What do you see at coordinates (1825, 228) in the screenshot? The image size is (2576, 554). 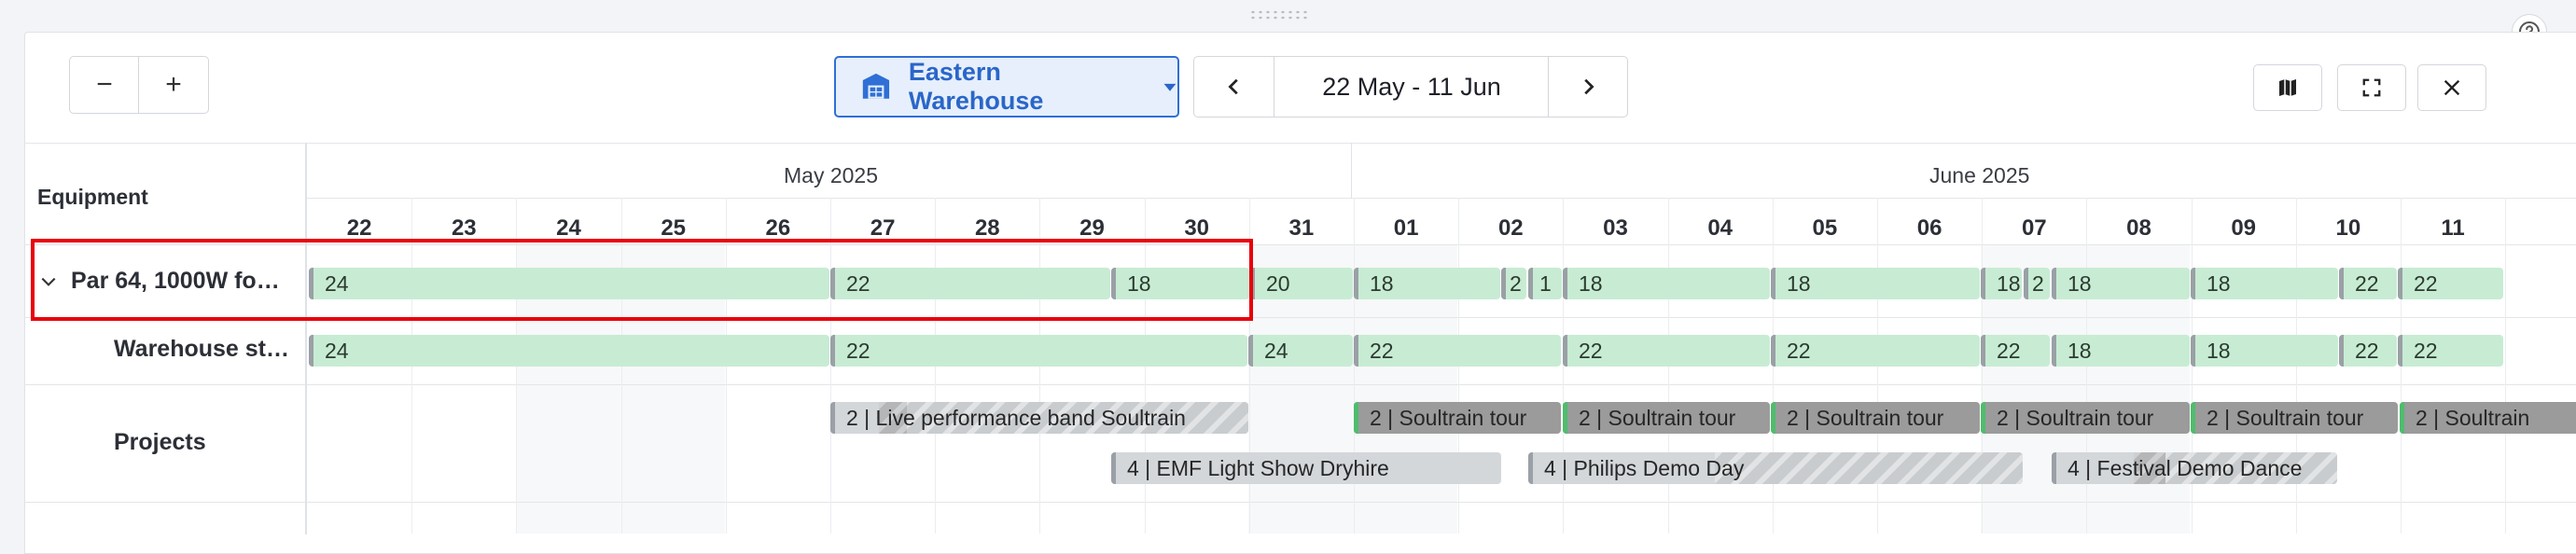 I see `day-label: 05` at bounding box center [1825, 228].